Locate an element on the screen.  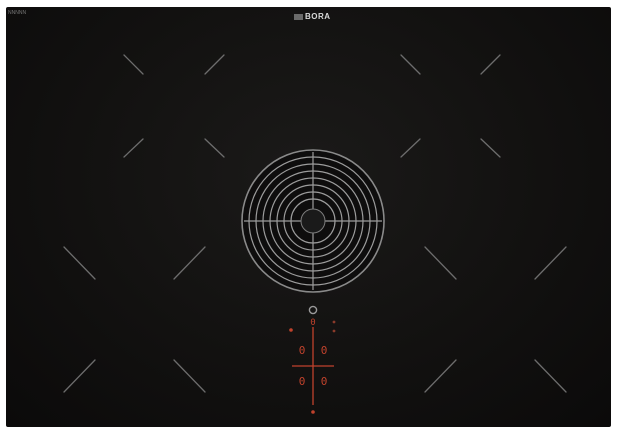
timer-indicator-dot is located at coordinates (313, 412).